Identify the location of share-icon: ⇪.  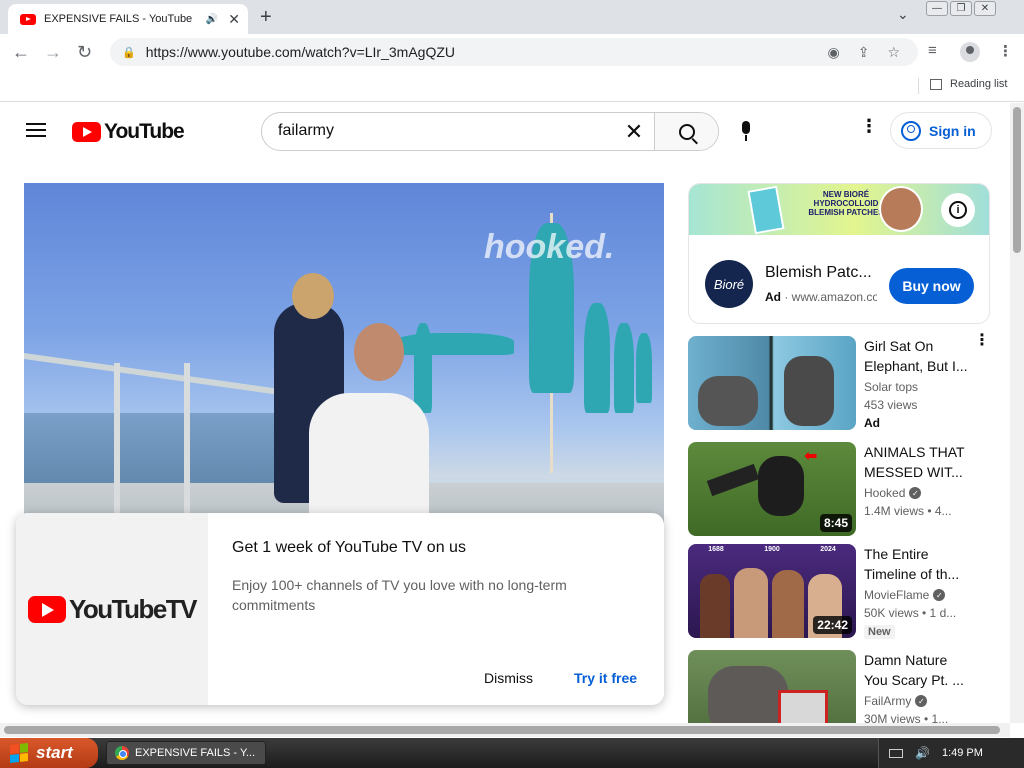
(864, 52).